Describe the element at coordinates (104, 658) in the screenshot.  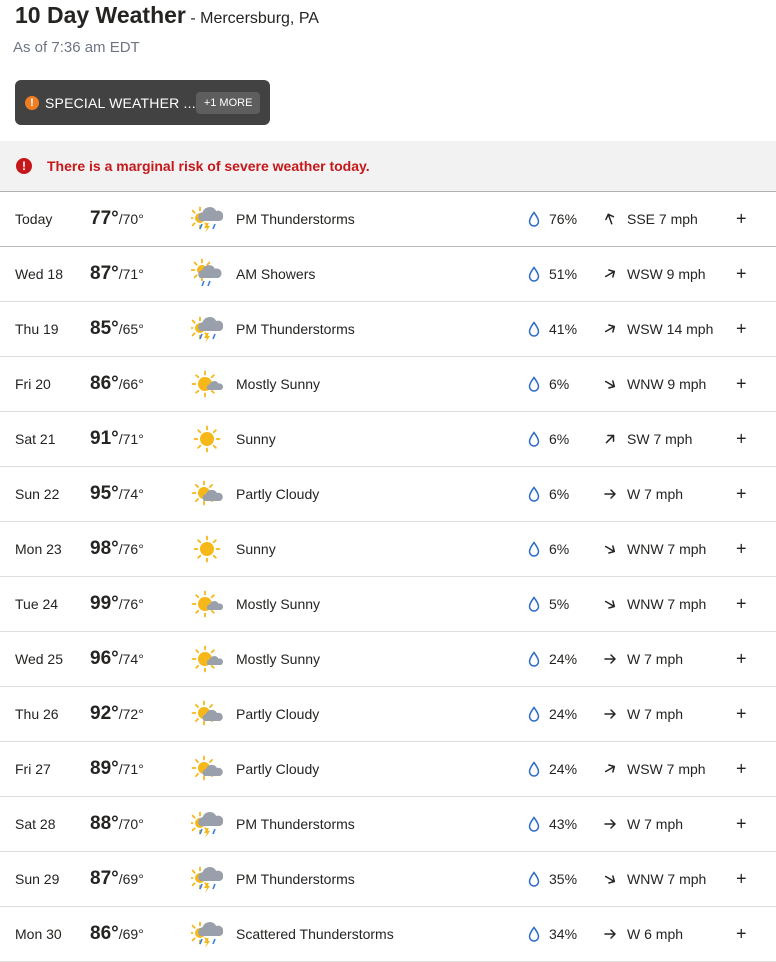
I see `high-temp: 96°` at that location.